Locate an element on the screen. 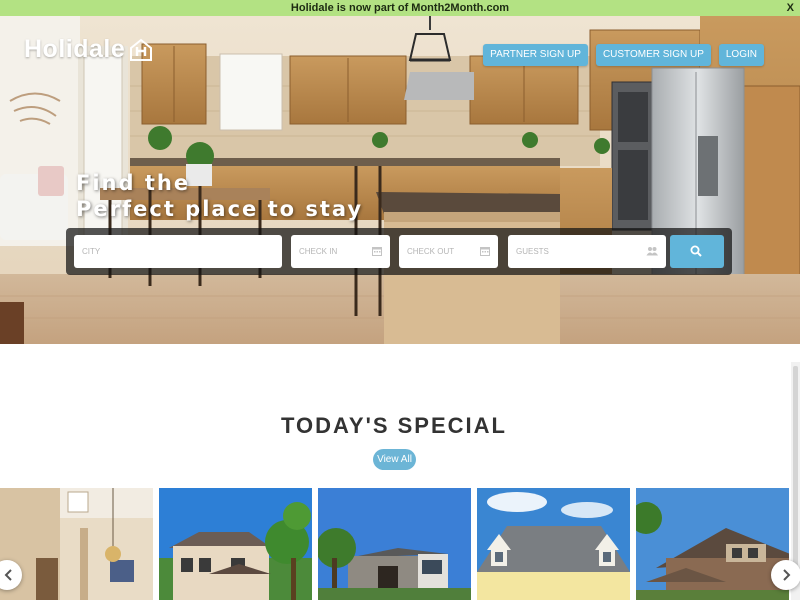 This screenshot has width=800, height=600. carousel-next-button is located at coordinates (785, 575).